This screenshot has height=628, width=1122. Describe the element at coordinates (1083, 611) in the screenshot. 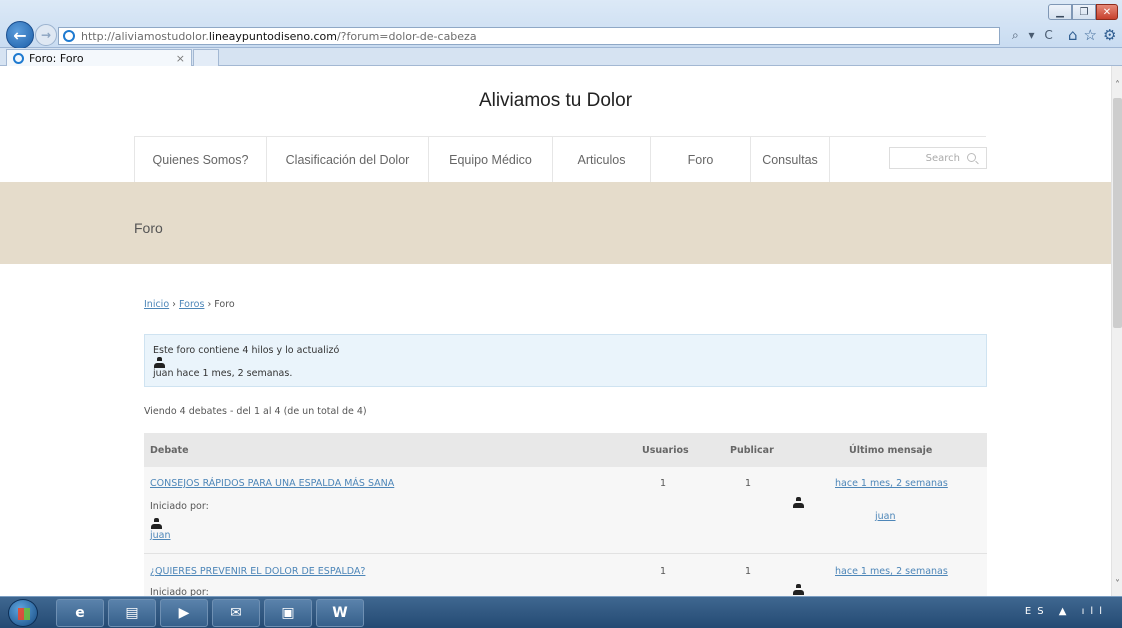

I see `tray-icons: ▲ ıll` at that location.